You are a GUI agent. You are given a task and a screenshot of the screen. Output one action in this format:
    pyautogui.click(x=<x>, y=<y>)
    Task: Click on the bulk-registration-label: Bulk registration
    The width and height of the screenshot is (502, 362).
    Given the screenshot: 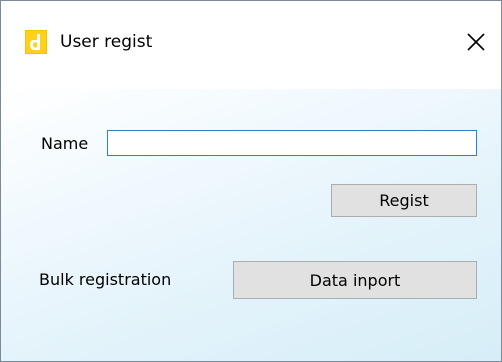 What is the action you would take?
    pyautogui.click(x=105, y=279)
    